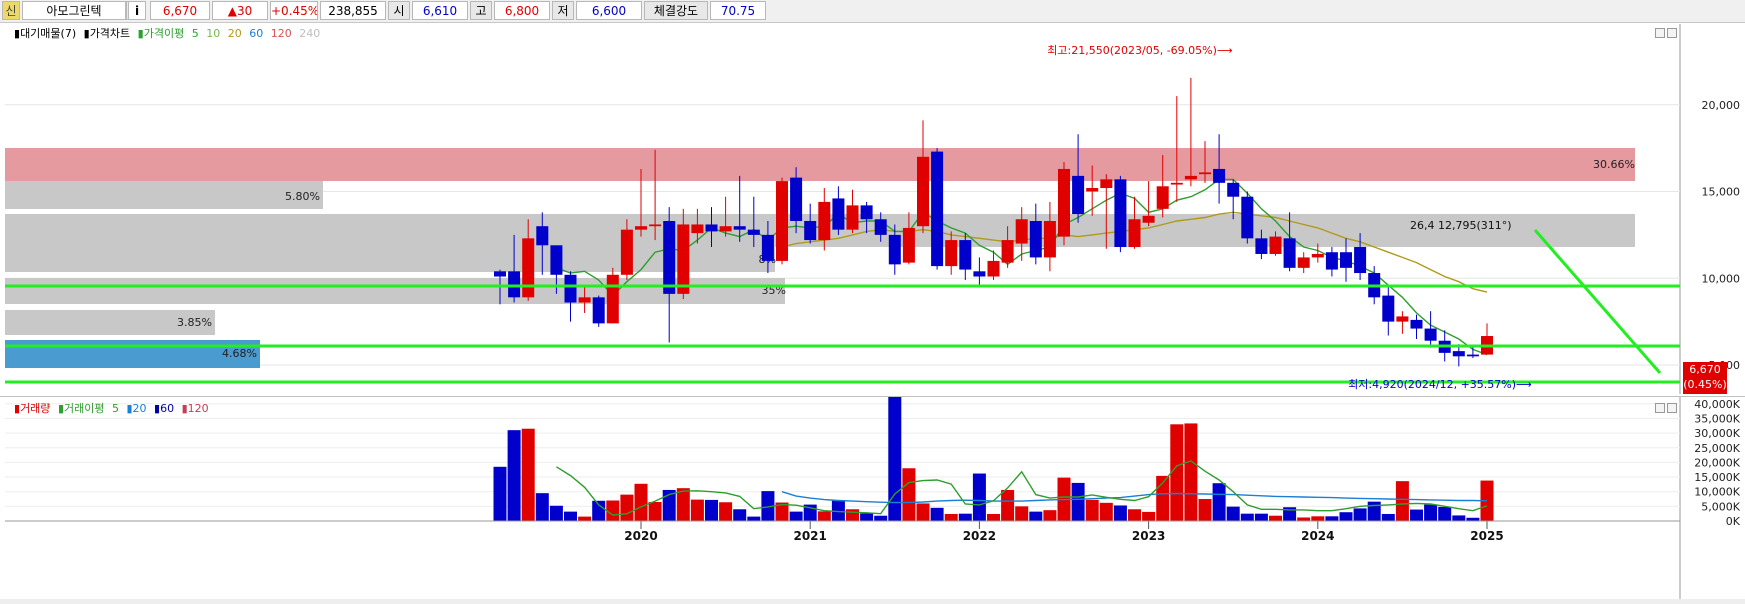 The height and width of the screenshot is (604, 1745). I want to click on legend-price-chart: 가격차트, so click(110, 33).